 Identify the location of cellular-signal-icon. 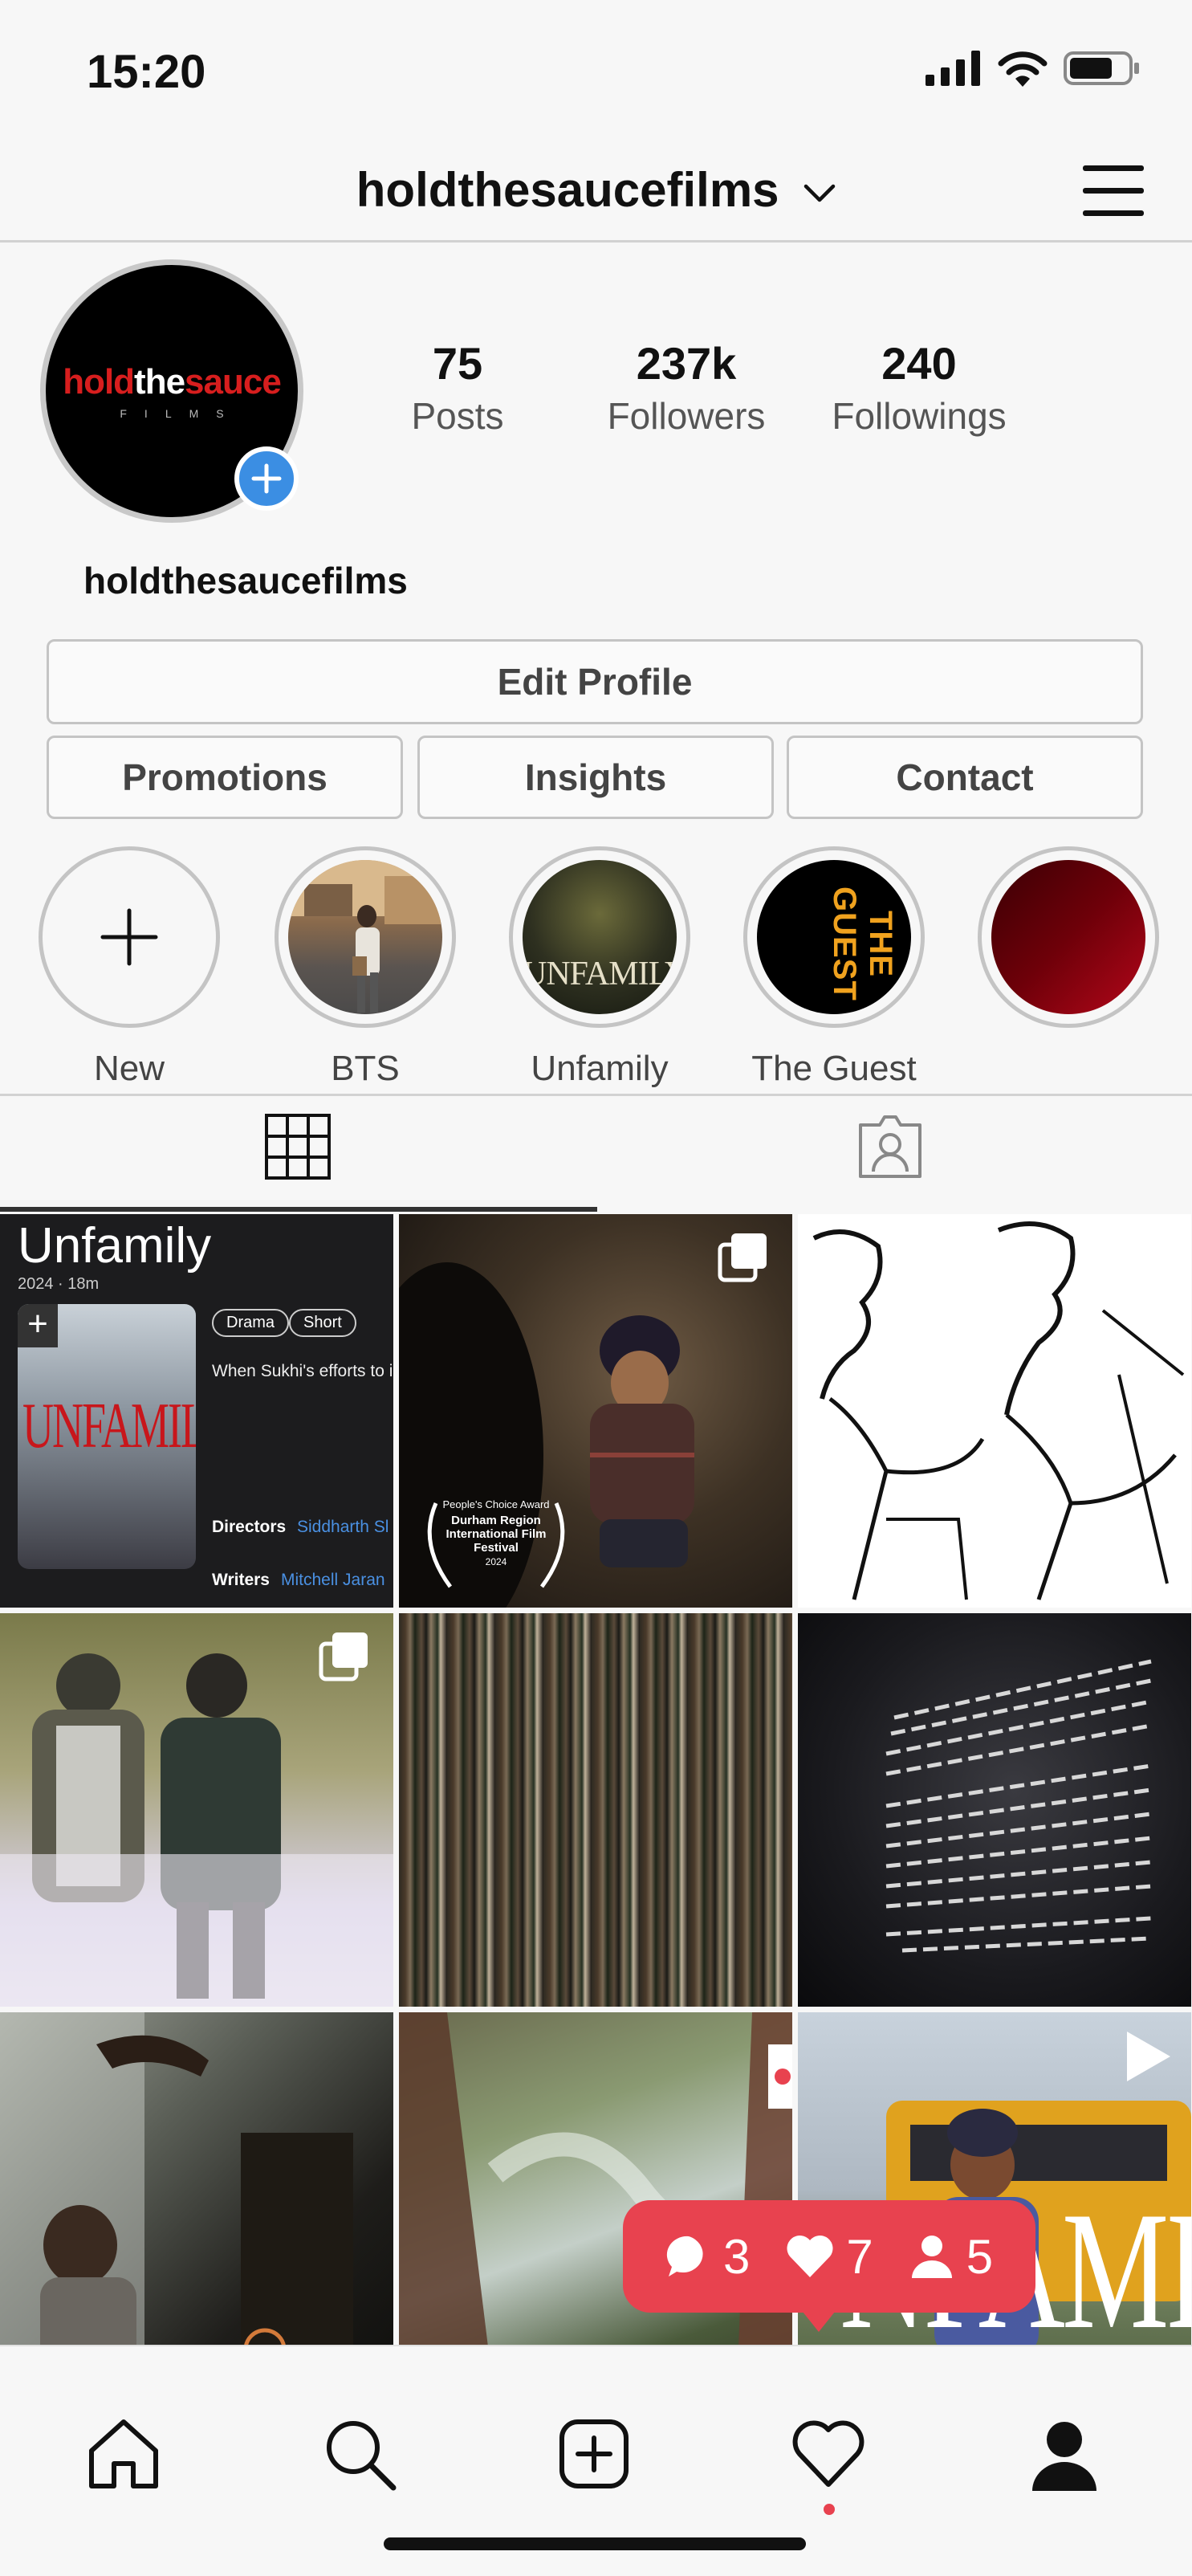
(953, 68).